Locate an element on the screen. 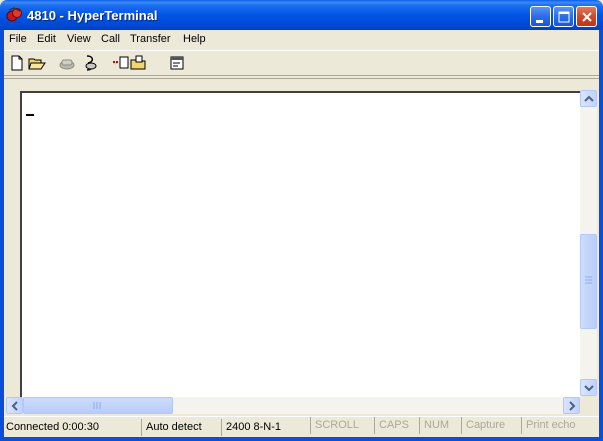  status-num: NUM is located at coordinates (434, 425).